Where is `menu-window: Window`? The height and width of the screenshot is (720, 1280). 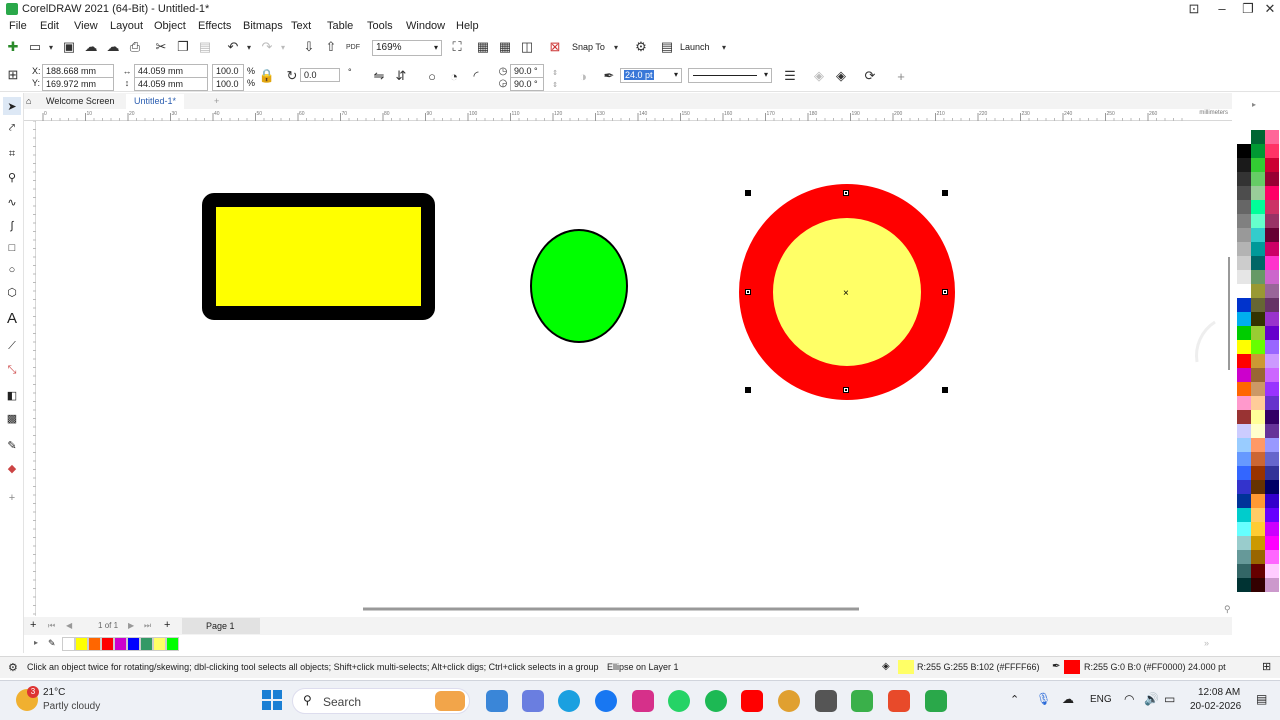 menu-window: Window is located at coordinates (425, 26).